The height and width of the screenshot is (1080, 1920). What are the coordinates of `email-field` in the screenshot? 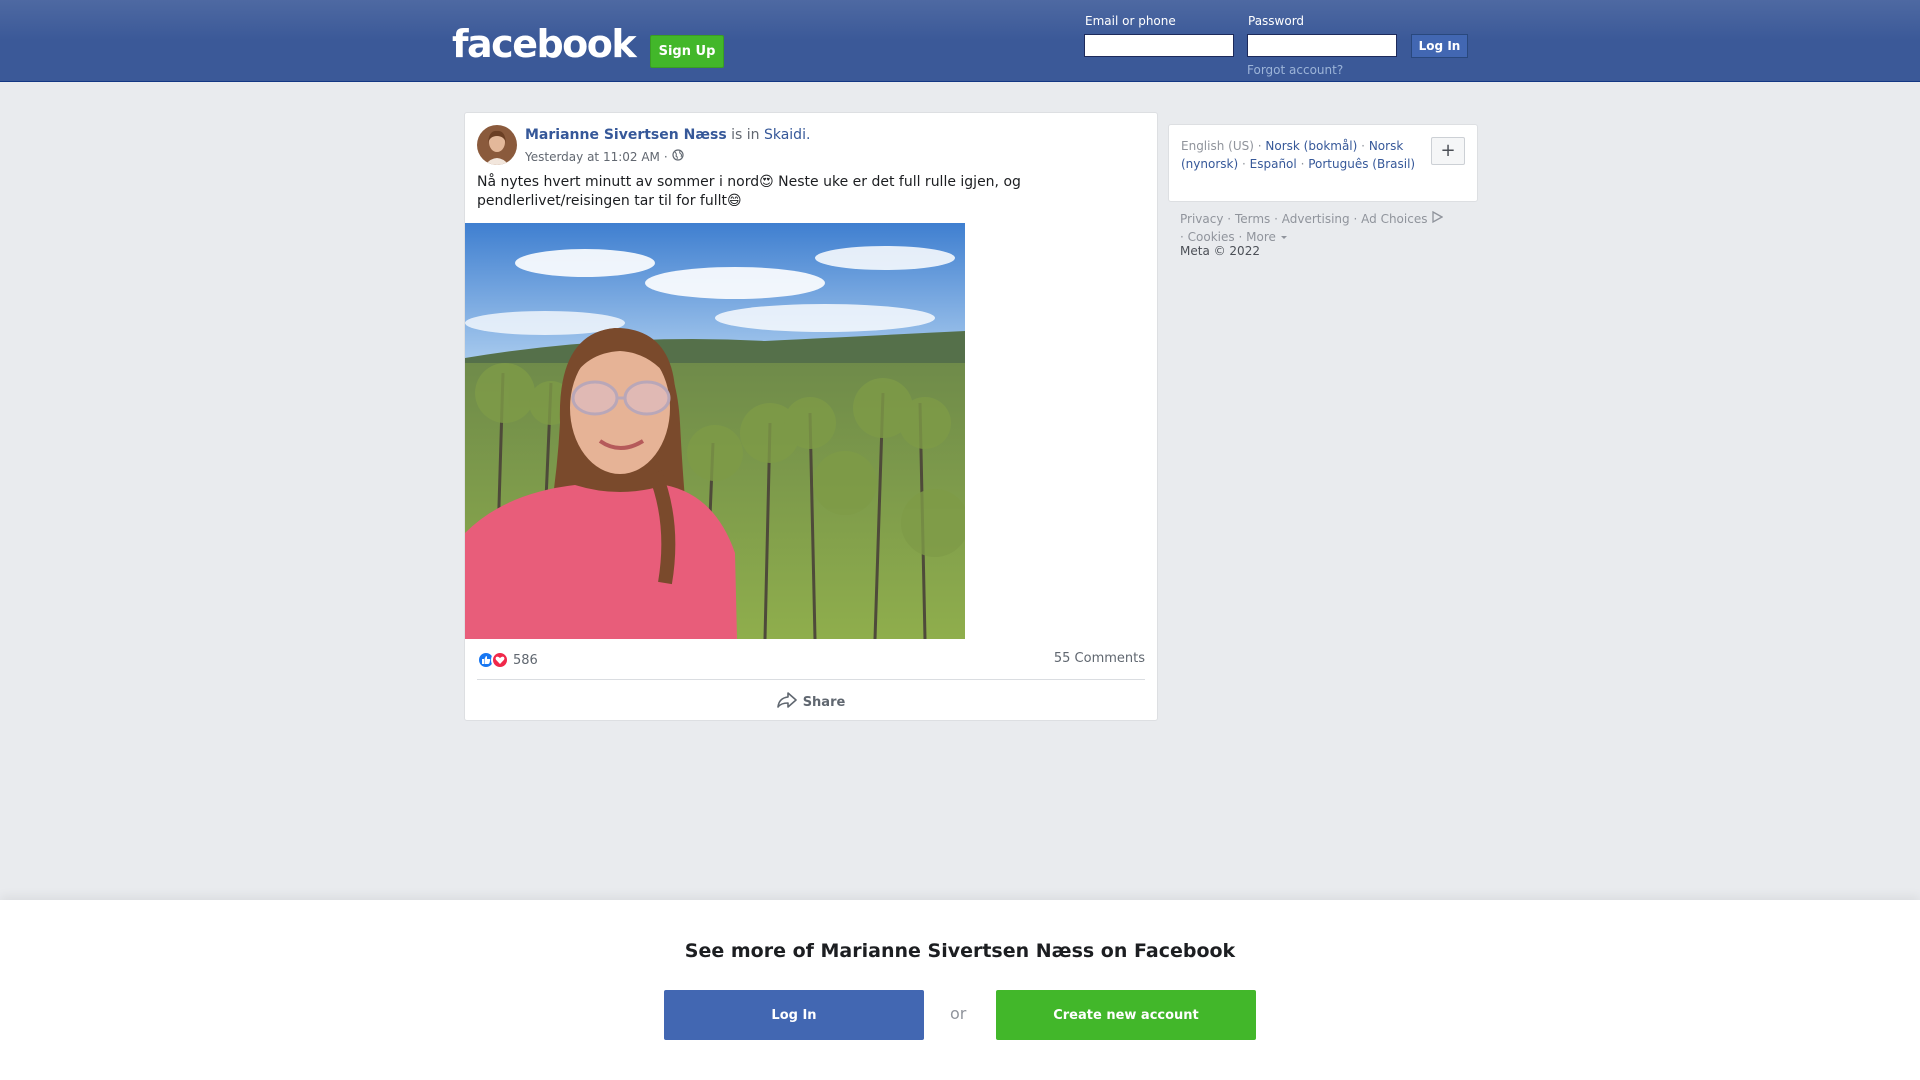 It's located at (1159, 45).